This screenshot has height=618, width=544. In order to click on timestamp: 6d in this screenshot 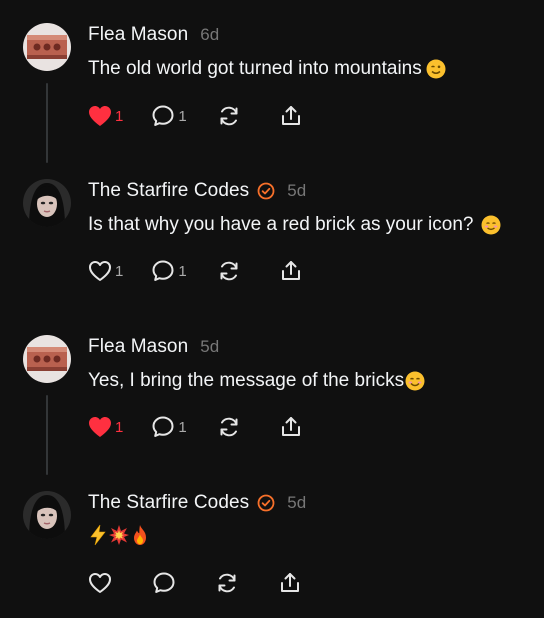, I will do `click(210, 34)`.